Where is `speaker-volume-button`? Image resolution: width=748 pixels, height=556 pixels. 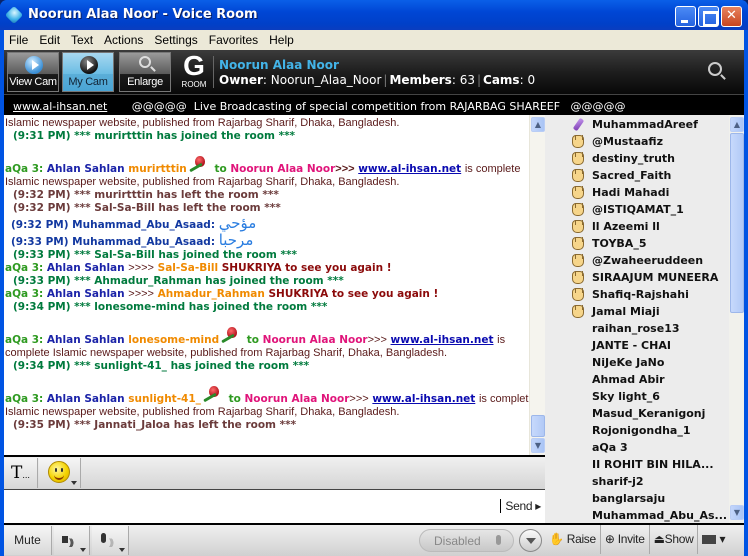
speaker-volume-button is located at coordinates (72, 541).